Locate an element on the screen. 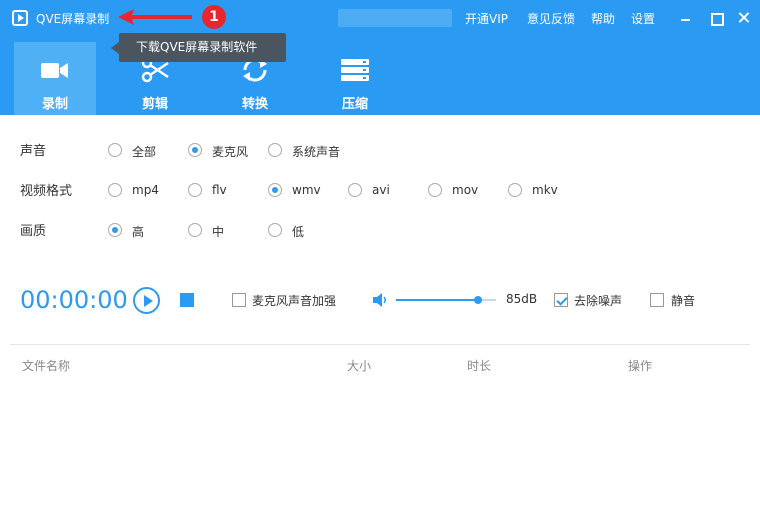 Image resolution: width=760 pixels, height=516 pixels. radio-quality-medium-label: 中 is located at coordinates (218, 232).